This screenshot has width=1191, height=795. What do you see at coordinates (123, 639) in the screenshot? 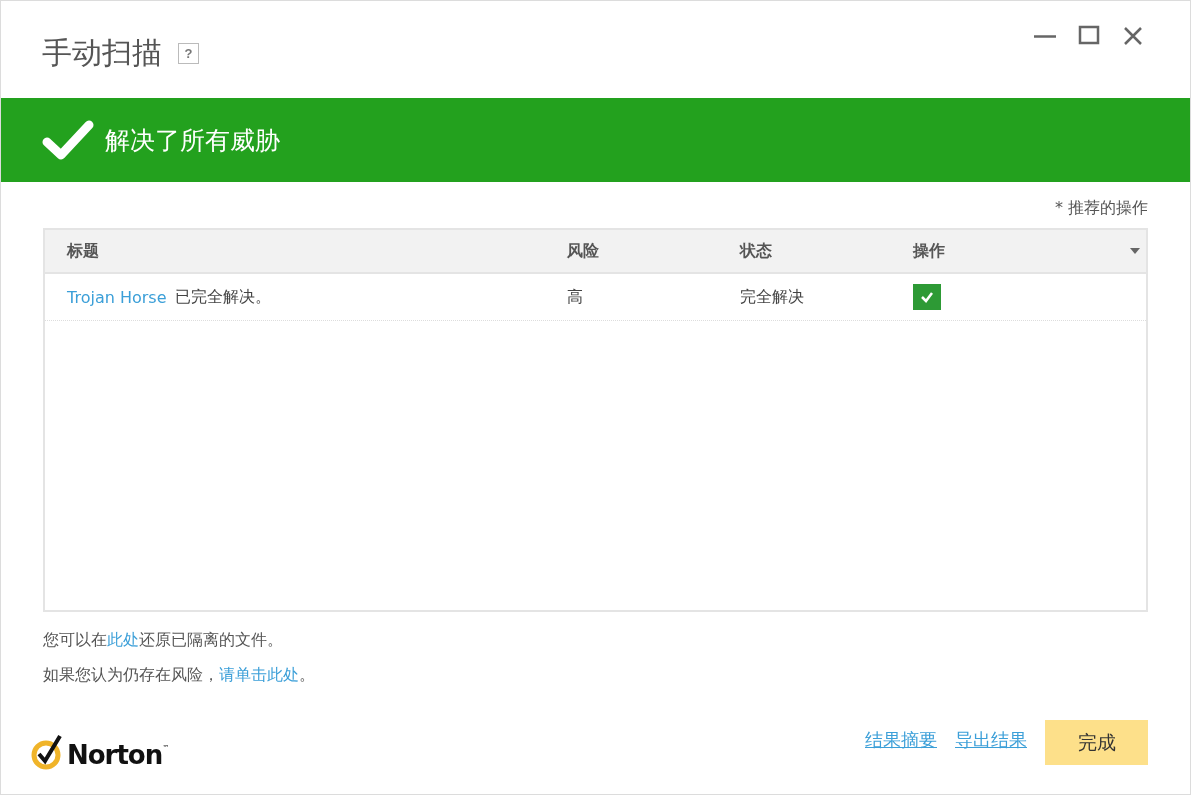
I see `inline-link: 此处` at bounding box center [123, 639].